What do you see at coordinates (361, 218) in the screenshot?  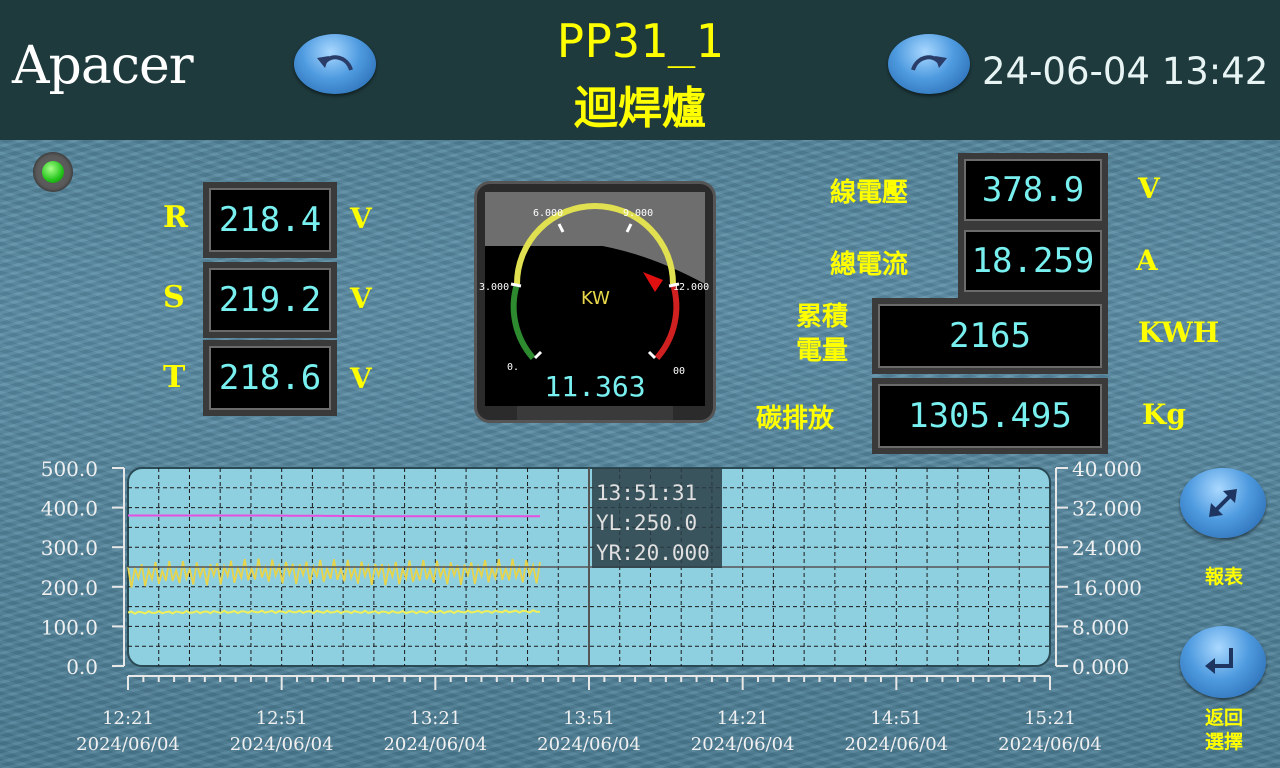 I see `phase-r-unit: V` at bounding box center [361, 218].